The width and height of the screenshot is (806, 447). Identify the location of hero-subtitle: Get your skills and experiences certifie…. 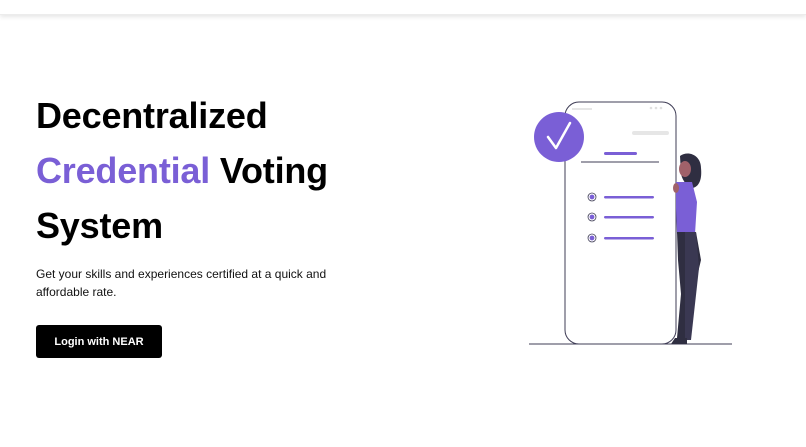
(181, 283).